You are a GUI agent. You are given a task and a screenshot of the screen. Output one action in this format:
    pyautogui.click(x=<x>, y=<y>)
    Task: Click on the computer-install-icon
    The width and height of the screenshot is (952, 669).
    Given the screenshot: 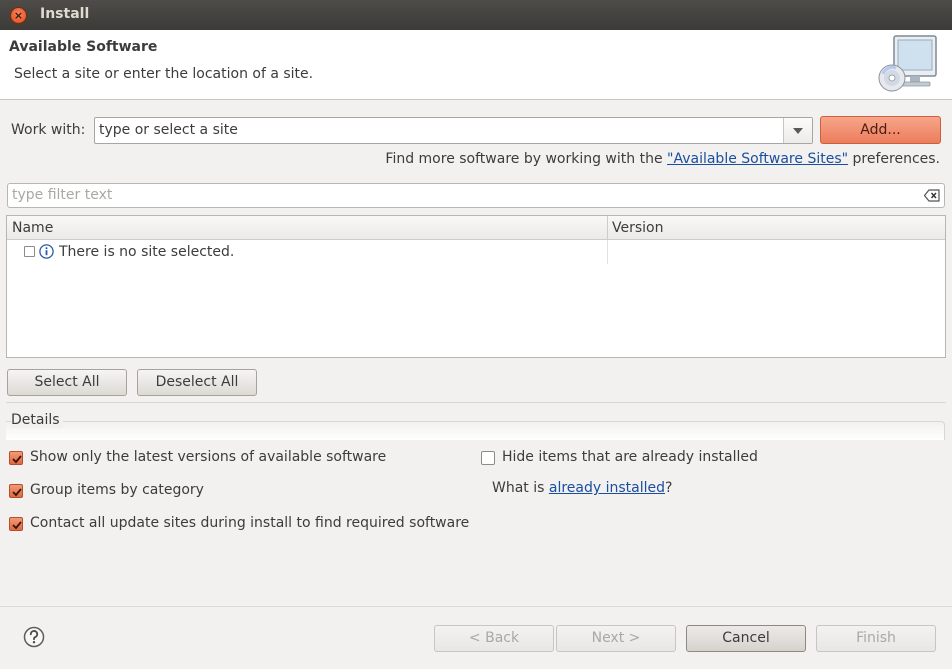 What is the action you would take?
    pyautogui.click(x=907, y=63)
    